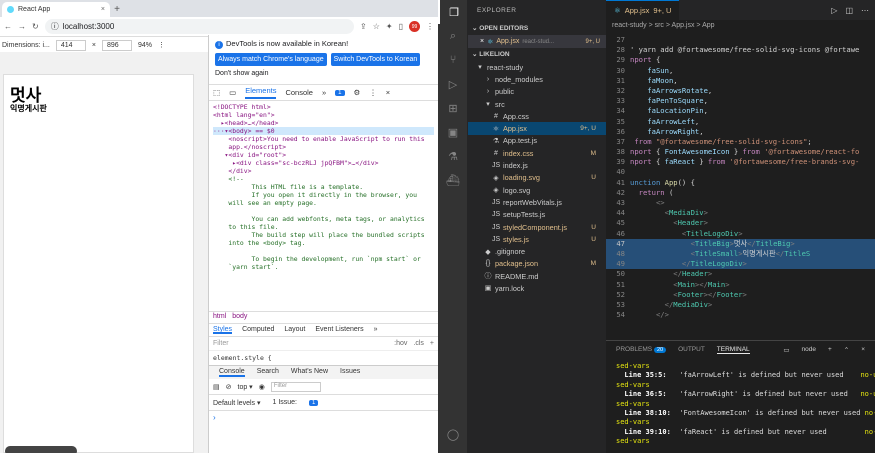  What do you see at coordinates (323, 179) in the screenshot?
I see `dom-node-line: <!--` at bounding box center [323, 179].